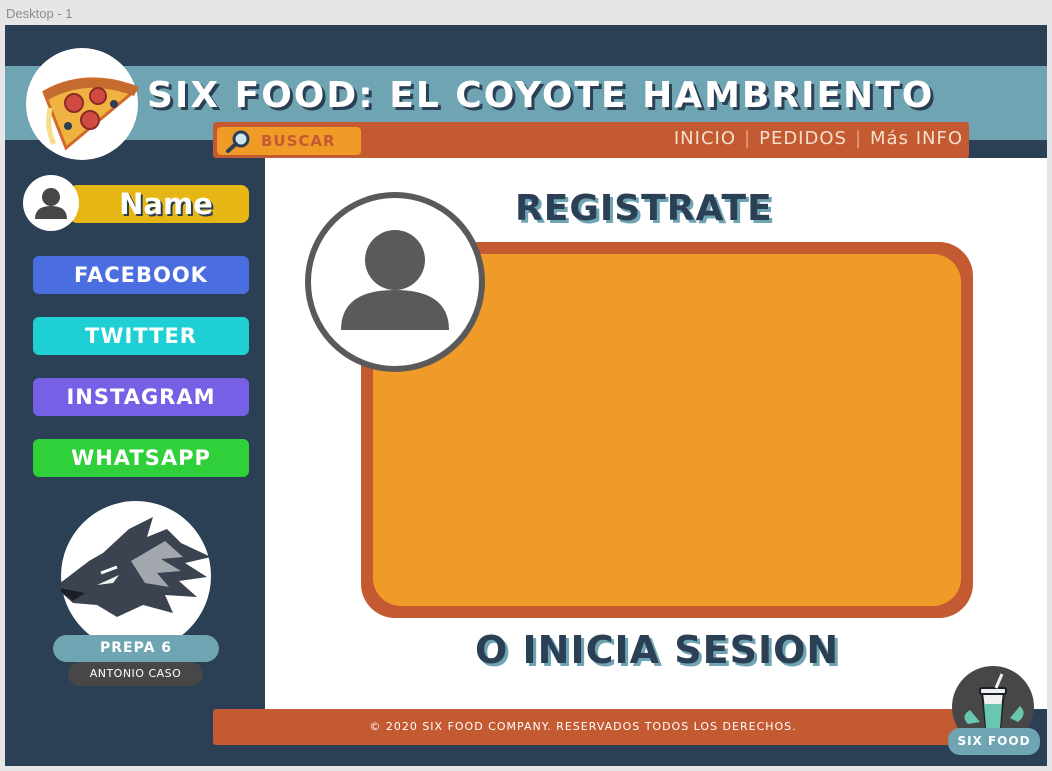 This screenshot has width=1052, height=771. Describe the element at coordinates (133, 567) in the screenshot. I see `wolf-icon` at that location.